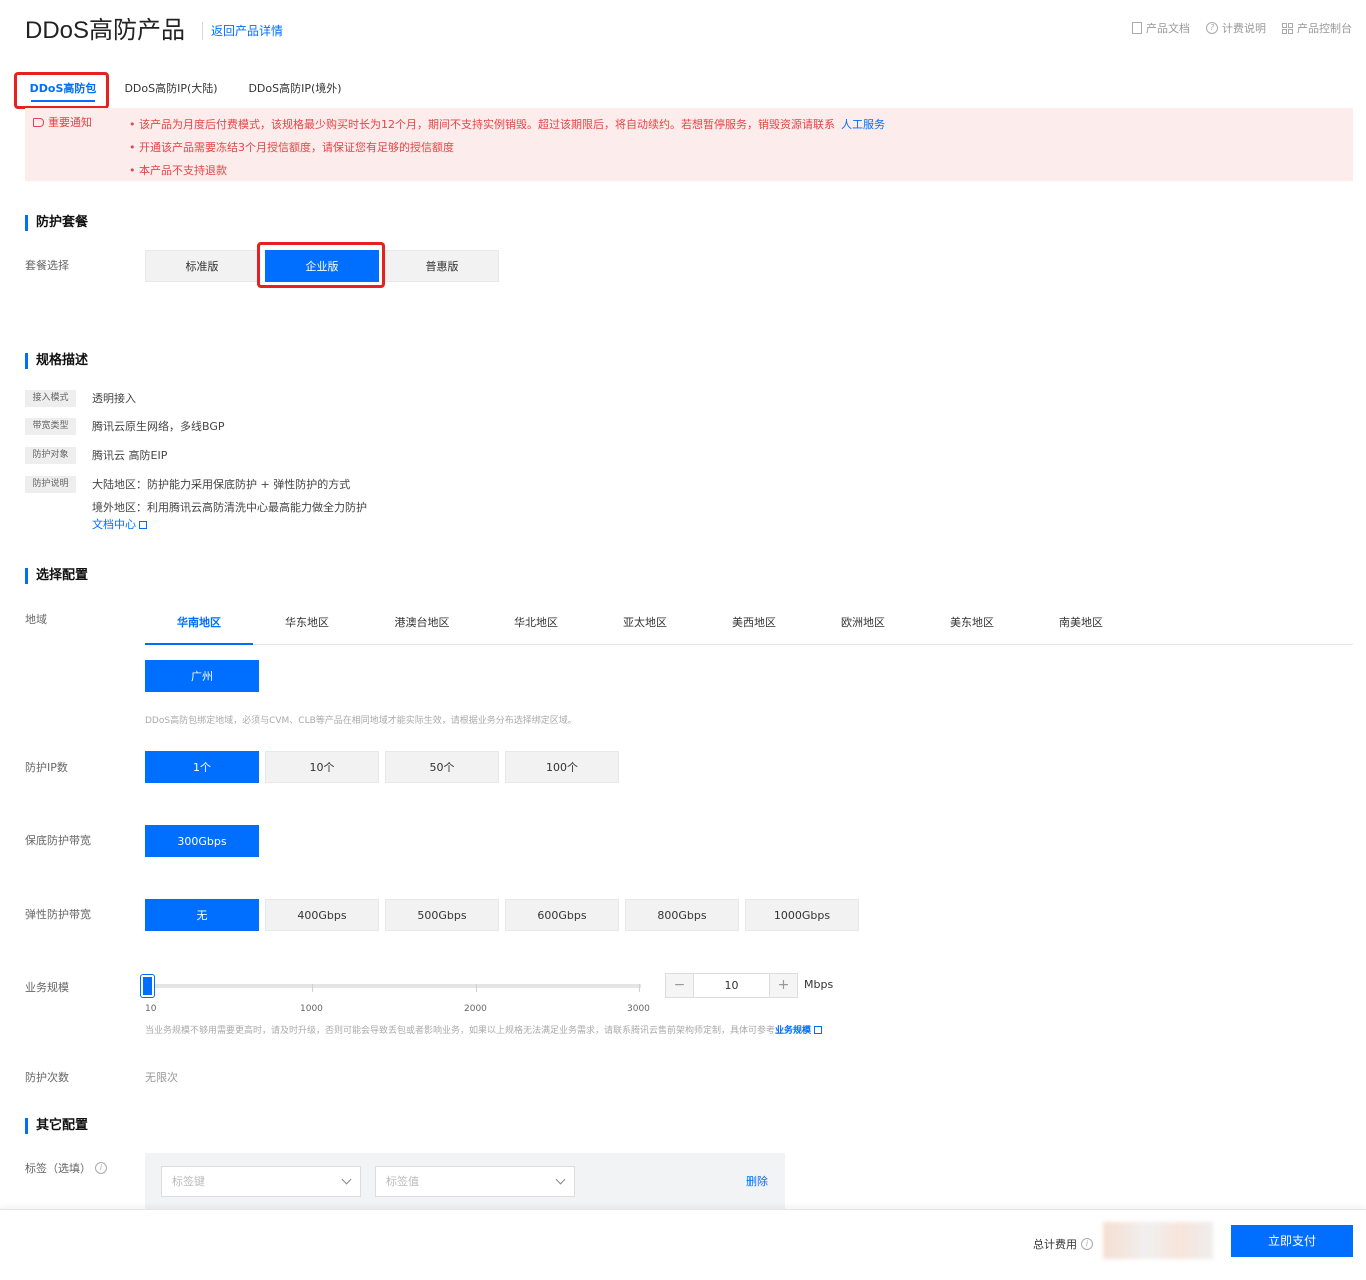  I want to click on slider-label: 2000, so click(475, 1009).